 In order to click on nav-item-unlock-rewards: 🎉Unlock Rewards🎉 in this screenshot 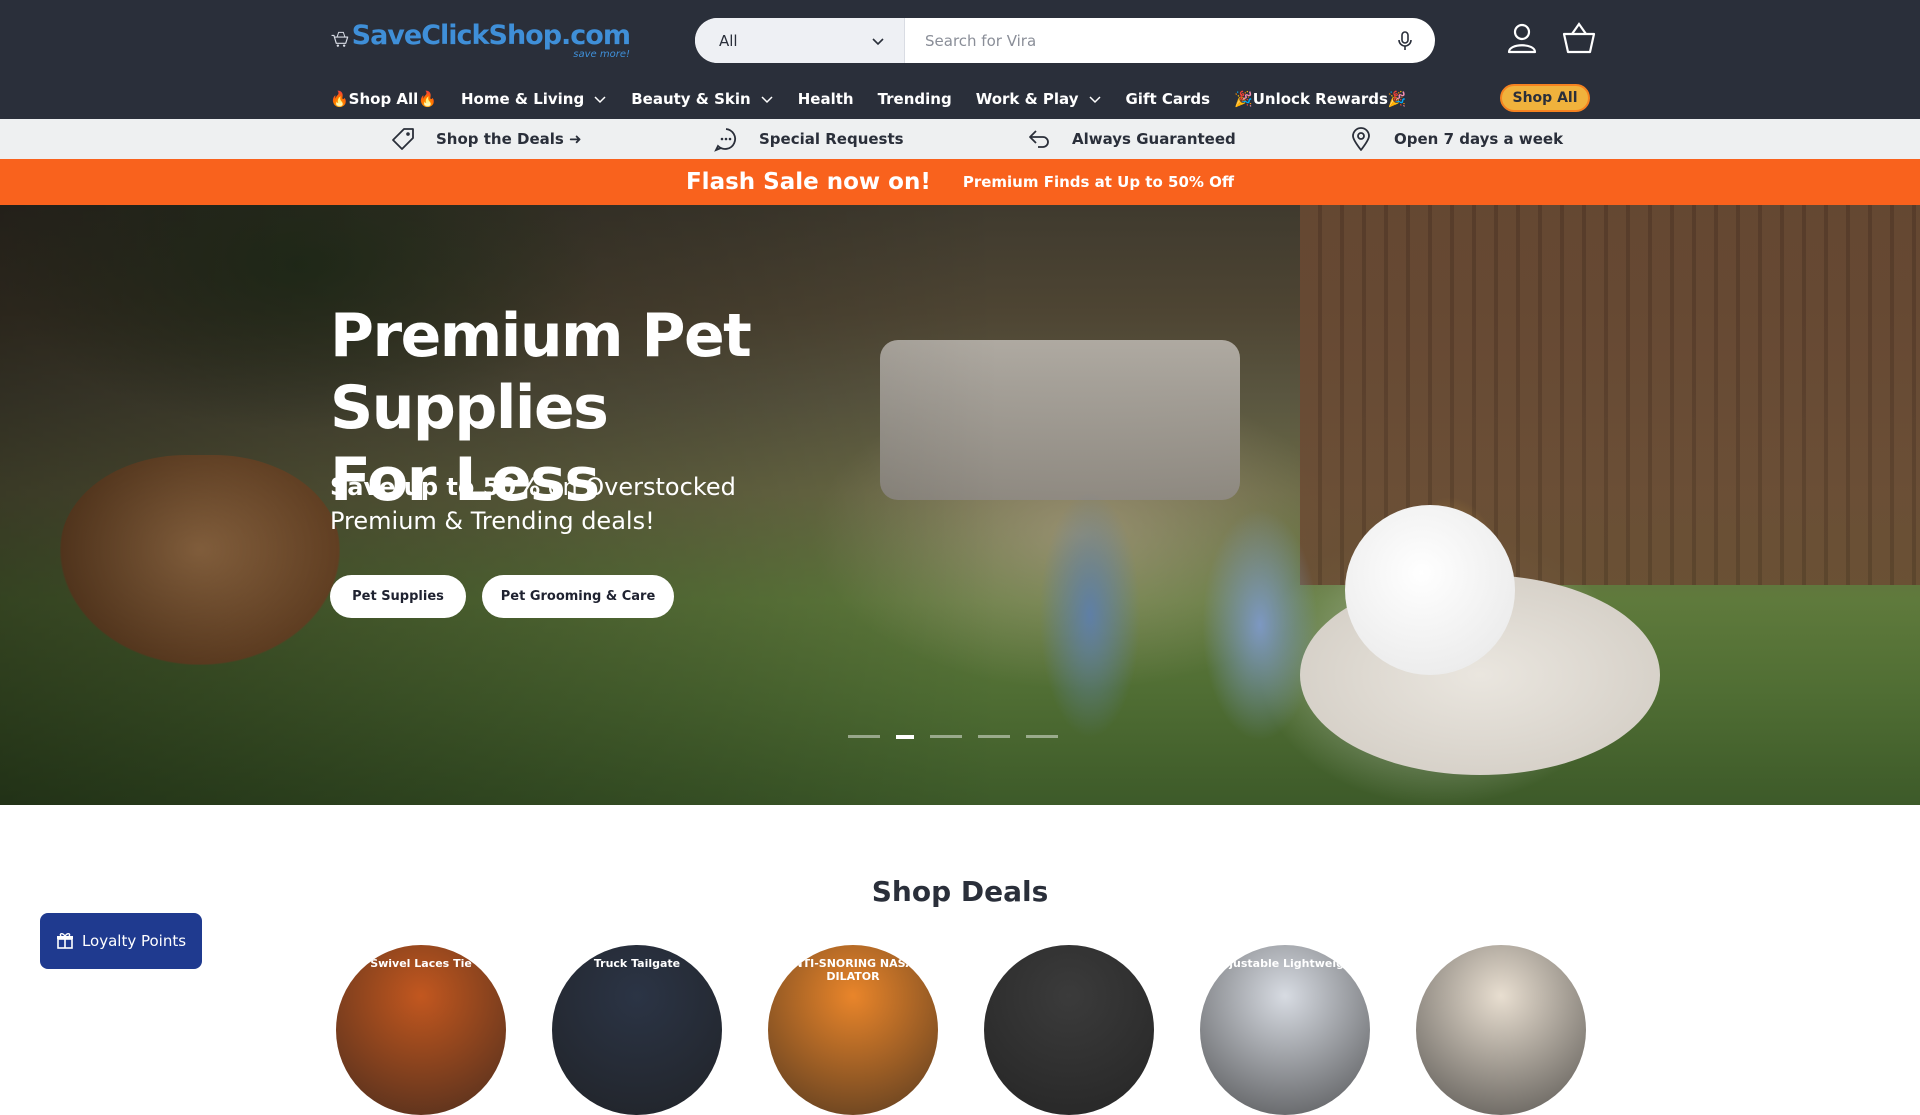, I will do `click(1320, 99)`.